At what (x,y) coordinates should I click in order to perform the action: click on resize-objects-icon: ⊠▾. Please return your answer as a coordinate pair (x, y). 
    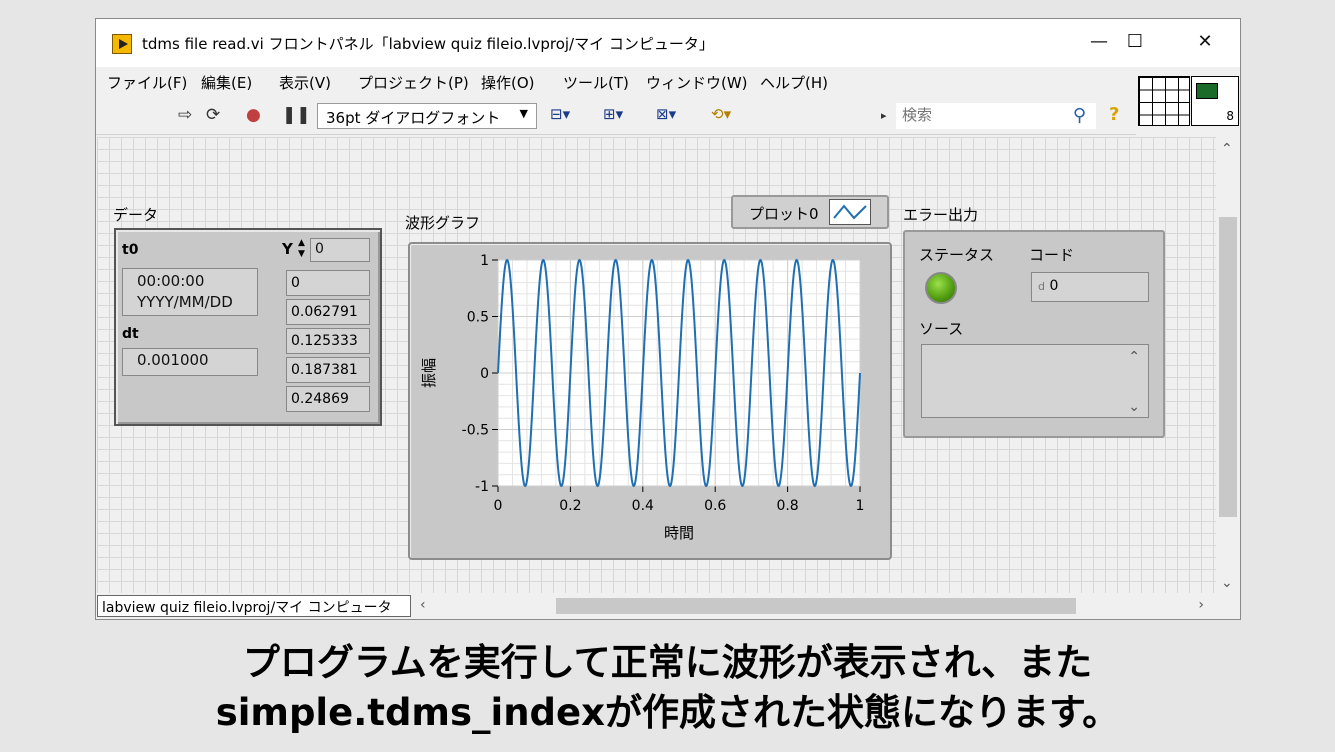
    Looking at the image, I should click on (666, 114).